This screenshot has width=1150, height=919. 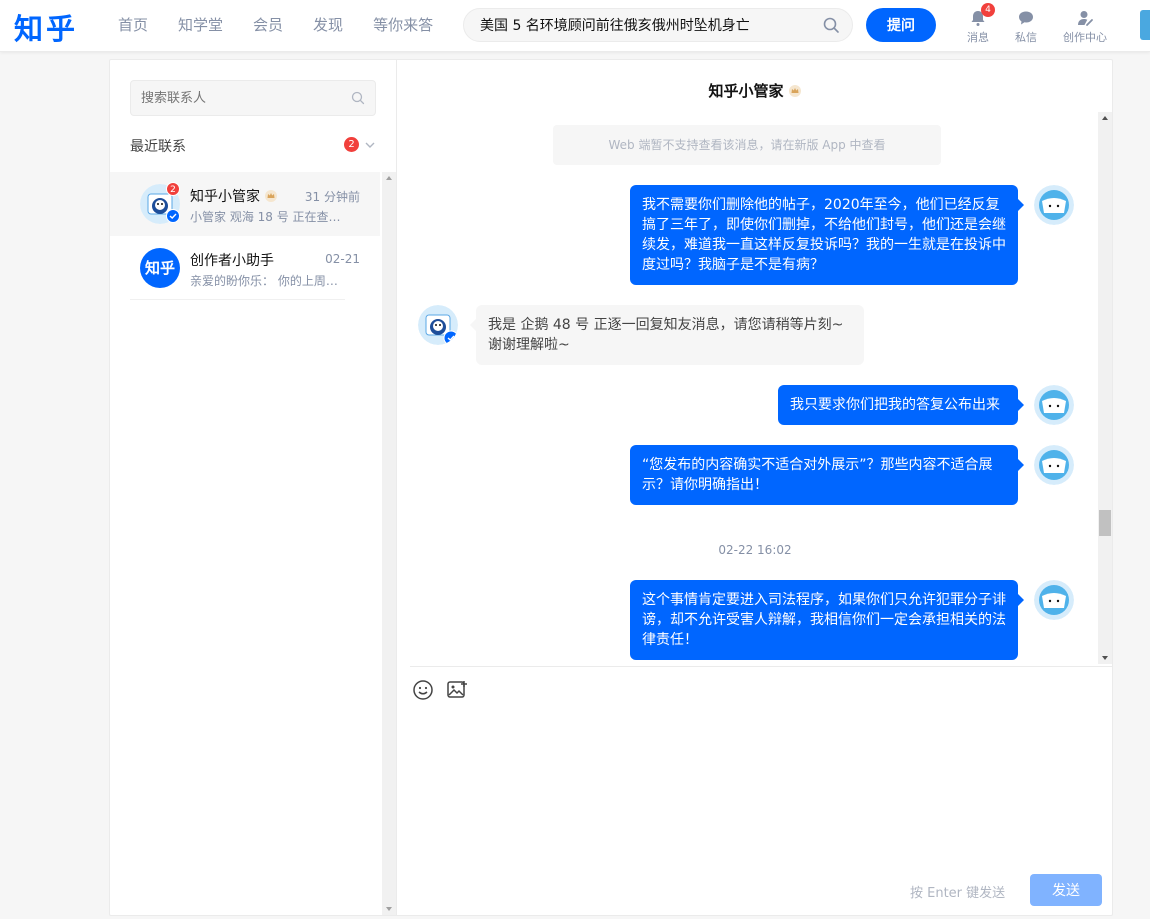 I want to click on ask-question-button: 提问, so click(x=901, y=25).